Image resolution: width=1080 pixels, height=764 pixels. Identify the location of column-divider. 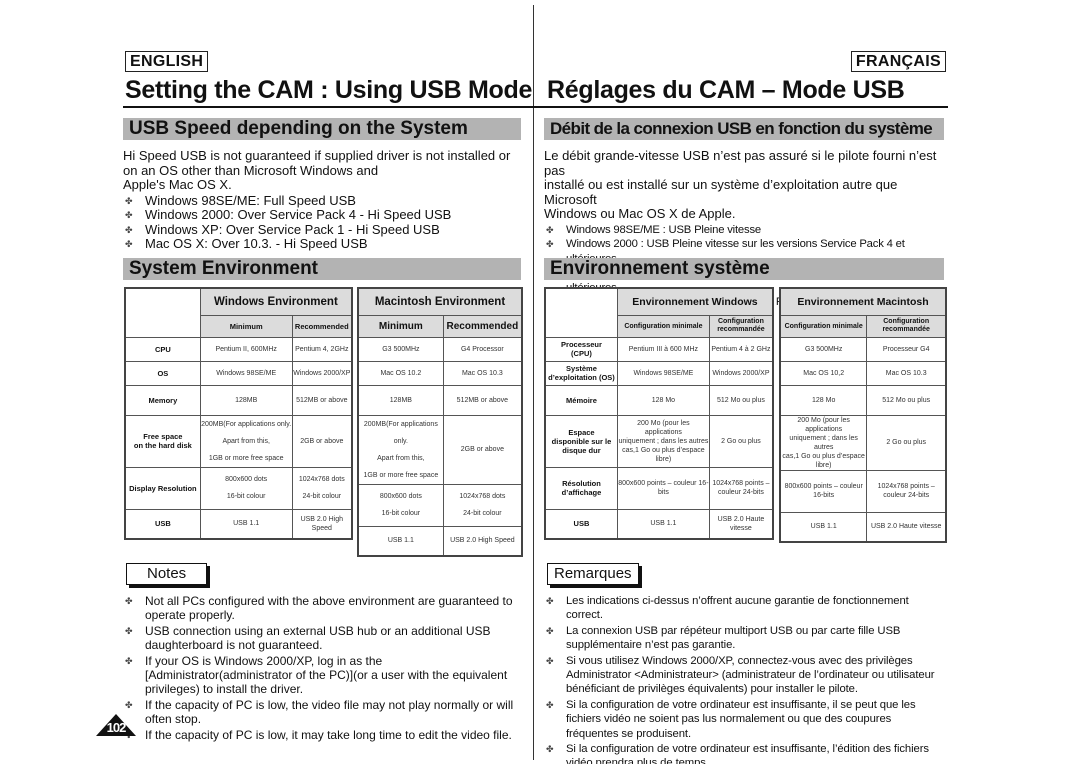
(533, 382).